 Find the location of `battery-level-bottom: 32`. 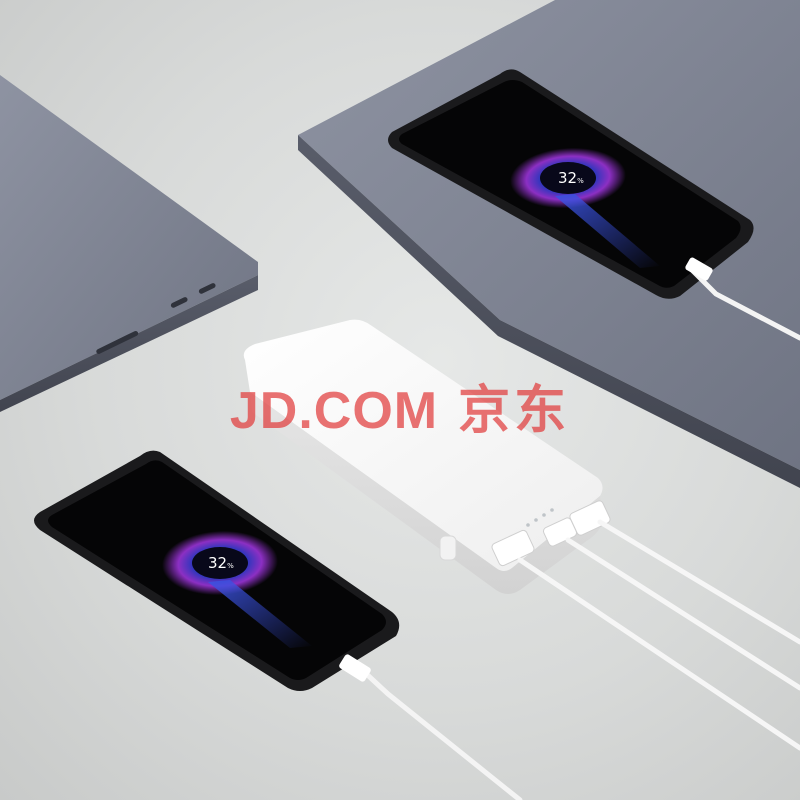

battery-level-bottom: 32 is located at coordinates (217, 563).